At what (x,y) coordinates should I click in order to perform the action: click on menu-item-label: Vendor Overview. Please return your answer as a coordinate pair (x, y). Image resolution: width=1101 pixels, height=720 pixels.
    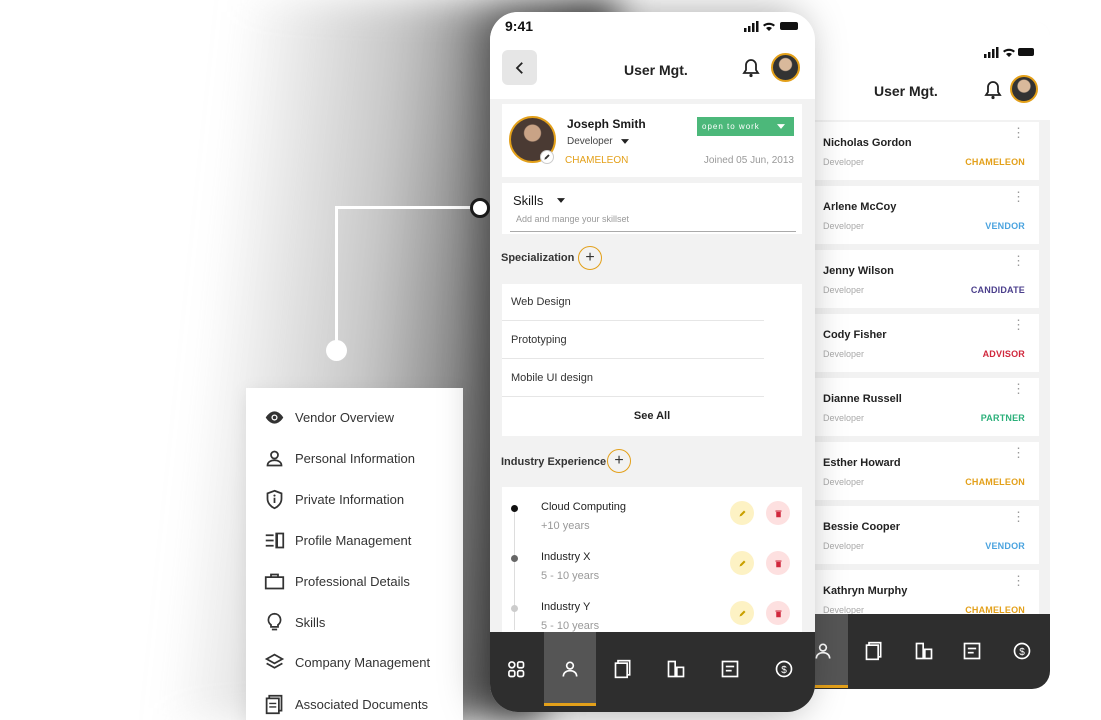
    Looking at the image, I should click on (344, 417).